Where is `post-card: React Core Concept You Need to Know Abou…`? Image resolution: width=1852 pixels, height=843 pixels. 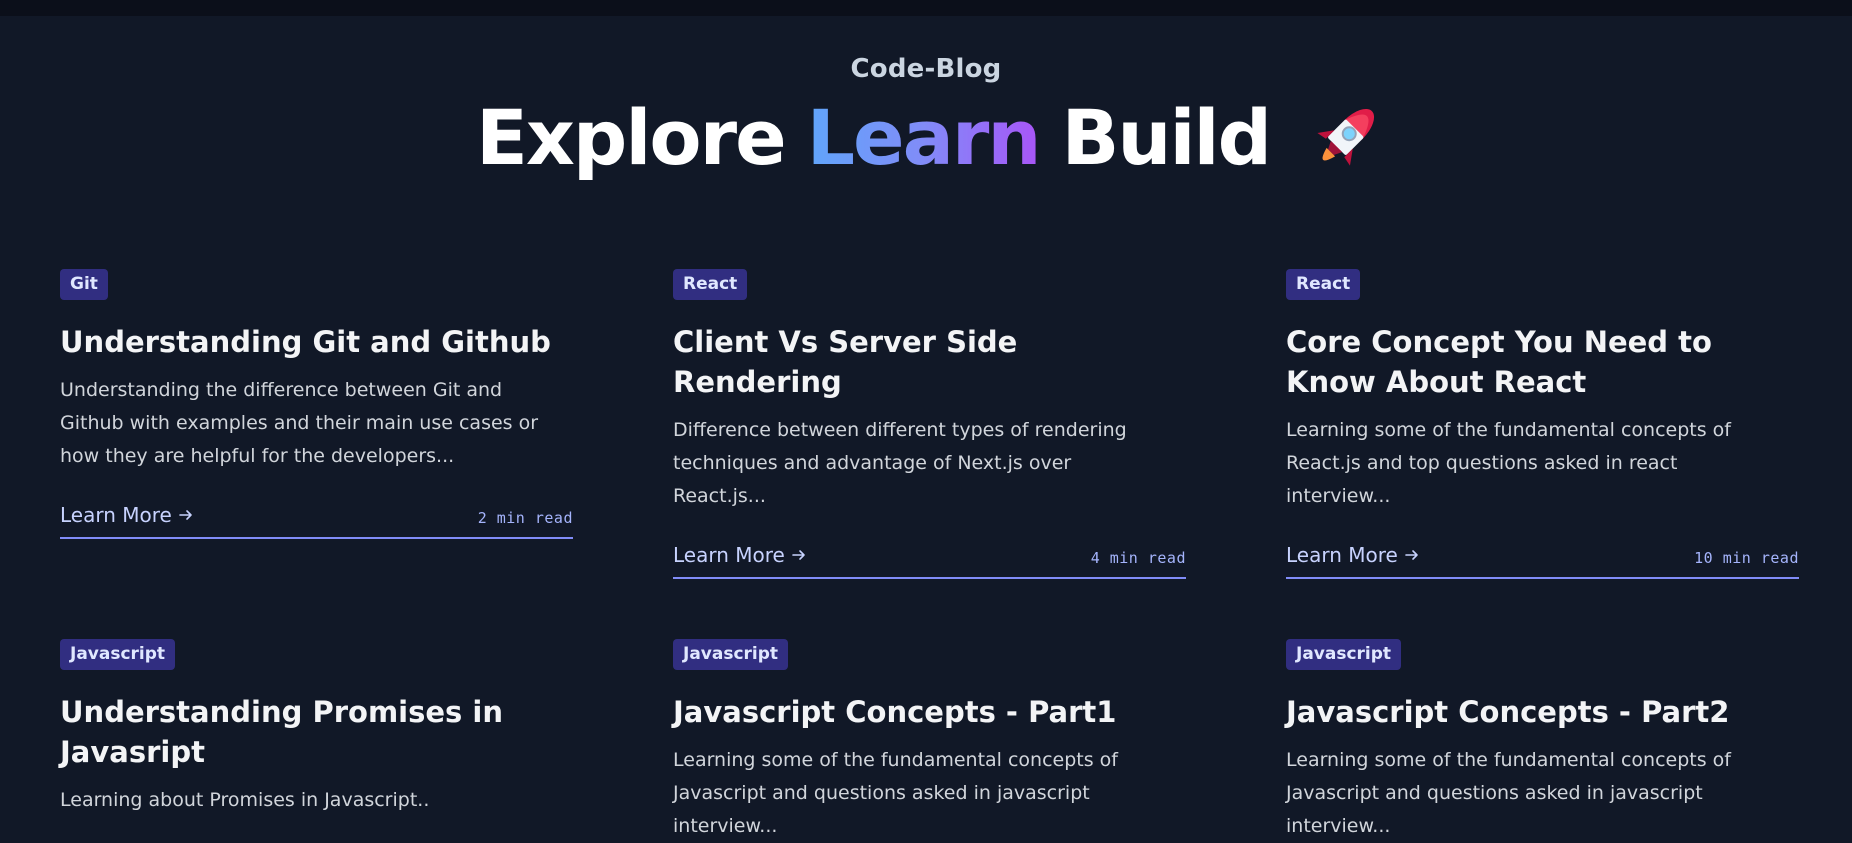
post-card: React Core Concept You Need to Know Abou… is located at coordinates (1542, 424).